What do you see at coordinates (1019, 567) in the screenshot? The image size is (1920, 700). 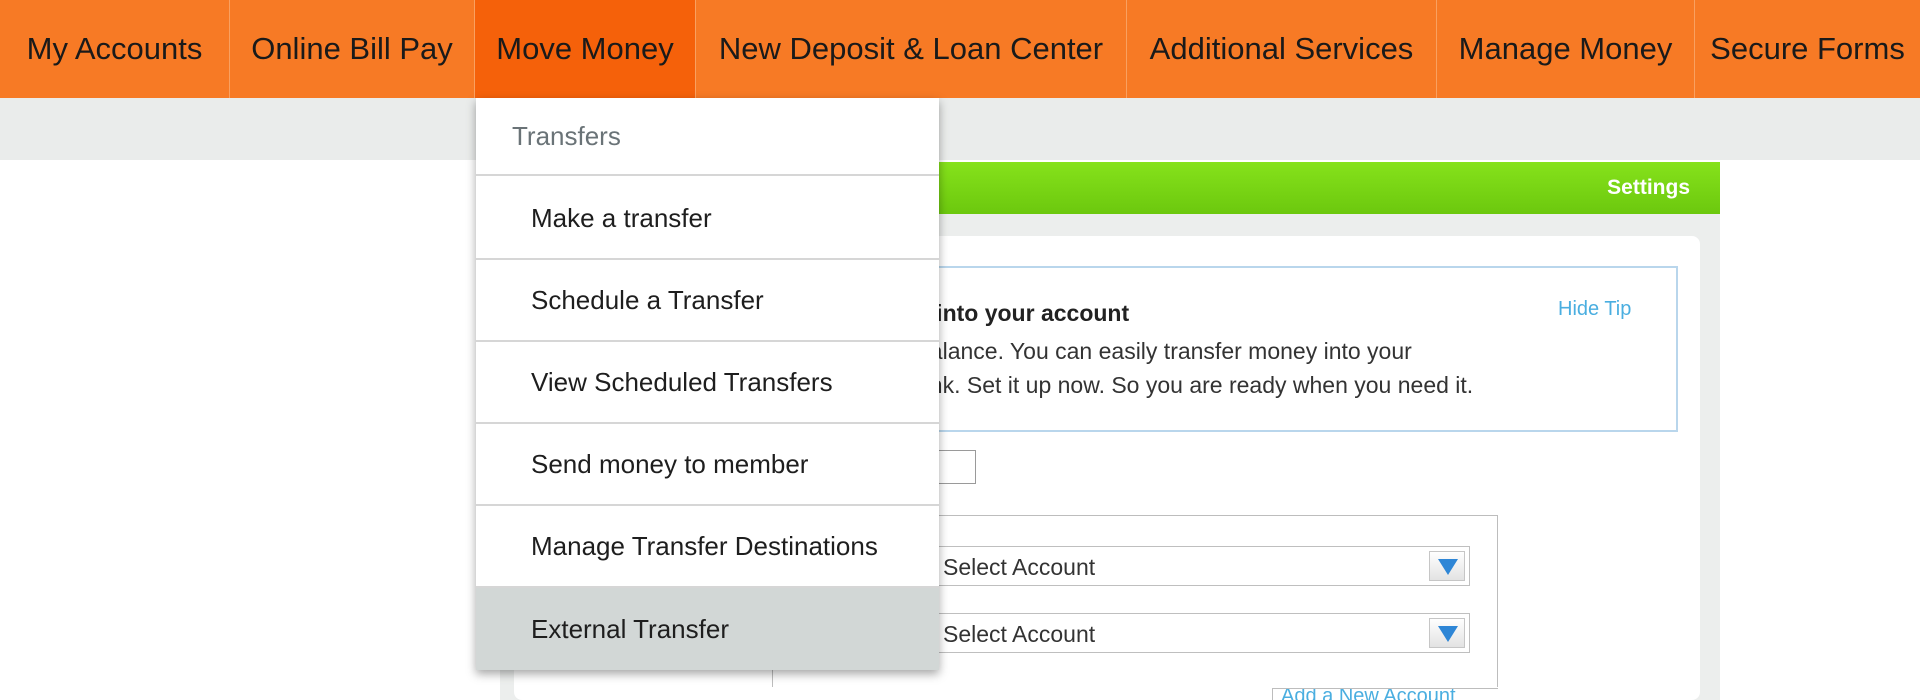 I see `from-account-select-value: Select Account` at bounding box center [1019, 567].